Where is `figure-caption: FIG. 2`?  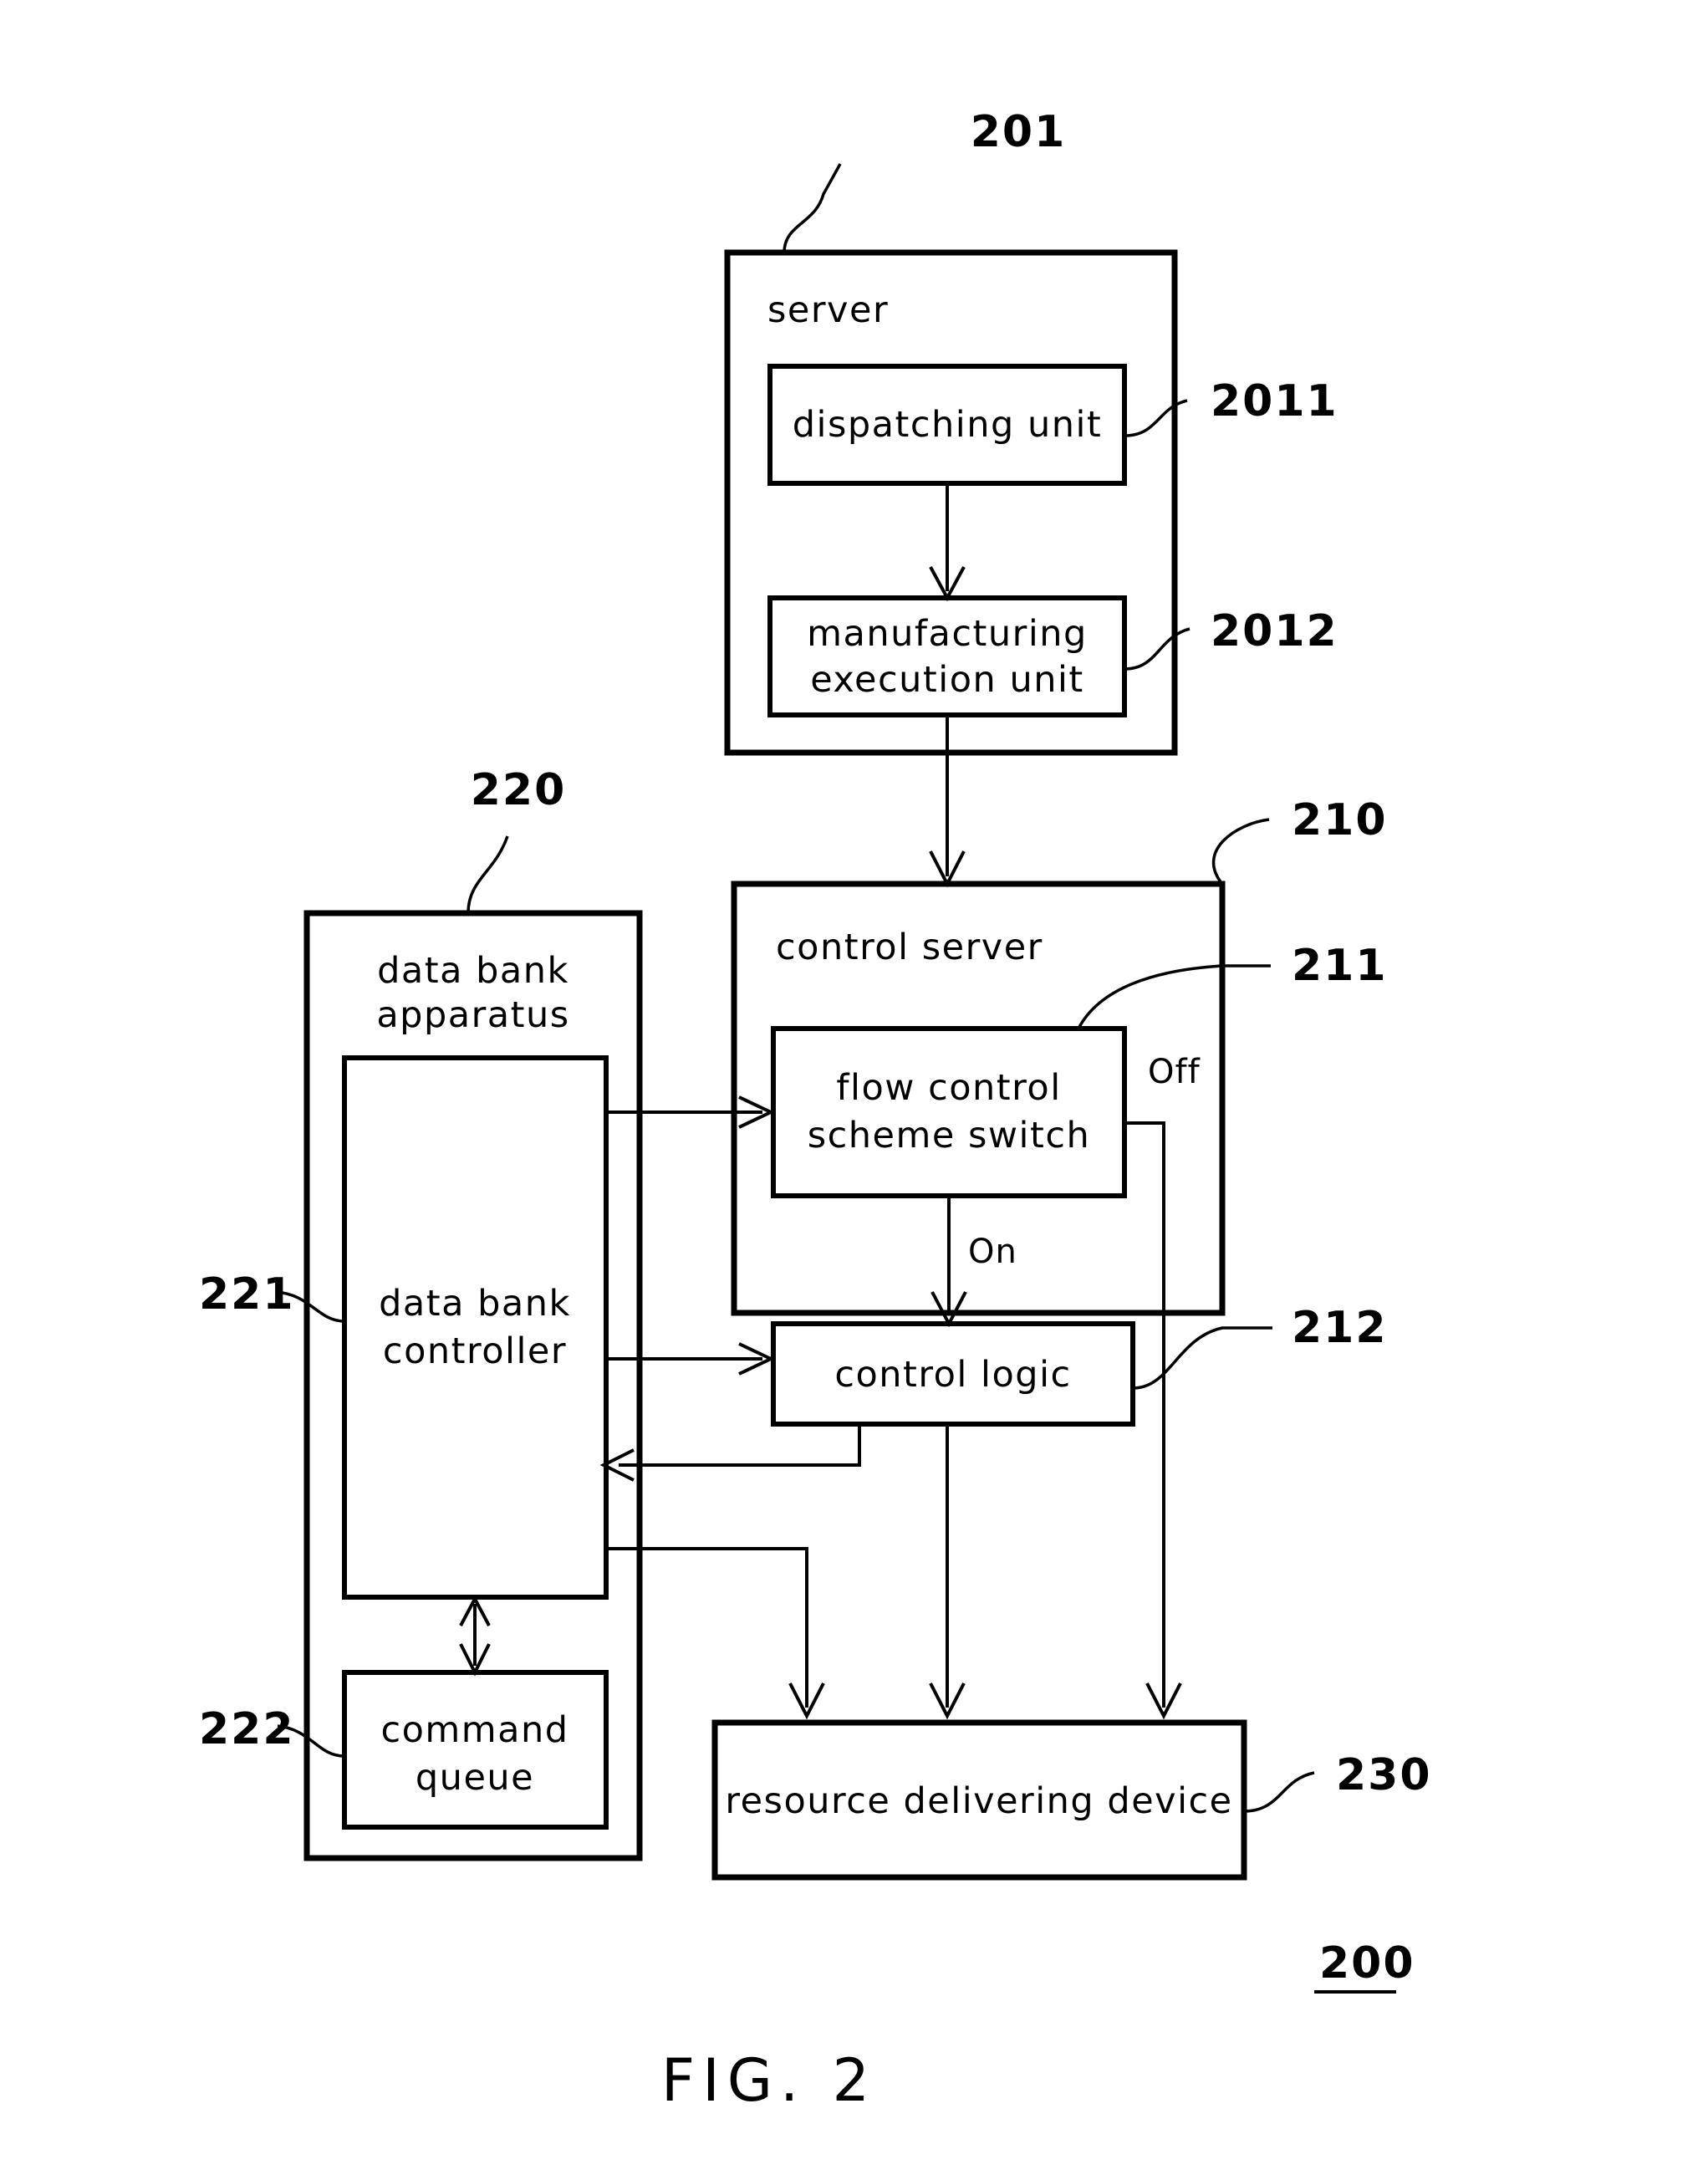
figure-caption: FIG. 2 is located at coordinates (769, 2080).